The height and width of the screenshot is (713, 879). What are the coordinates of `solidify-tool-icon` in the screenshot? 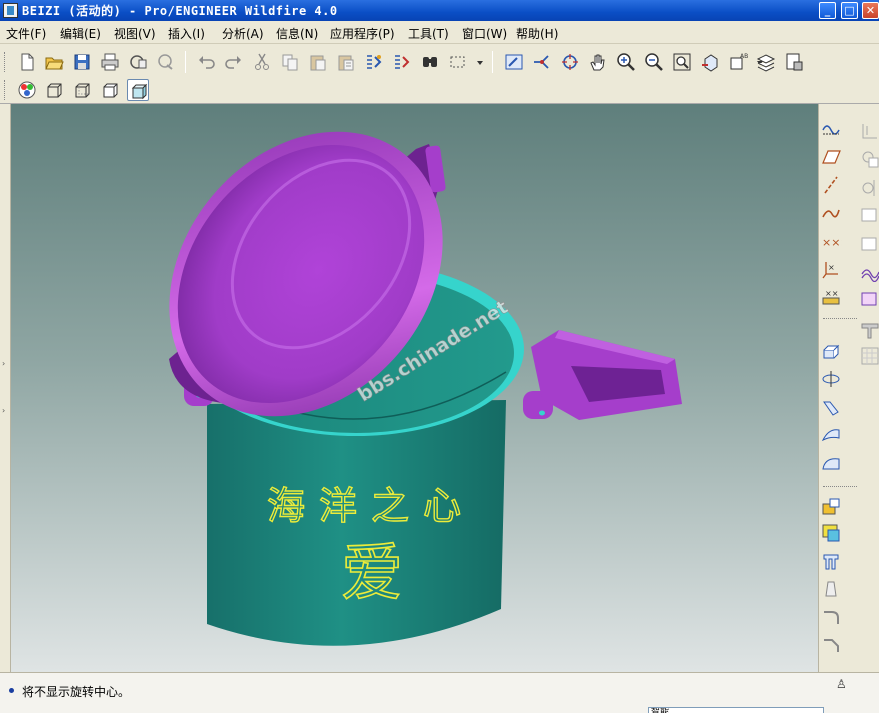 It's located at (869, 355).